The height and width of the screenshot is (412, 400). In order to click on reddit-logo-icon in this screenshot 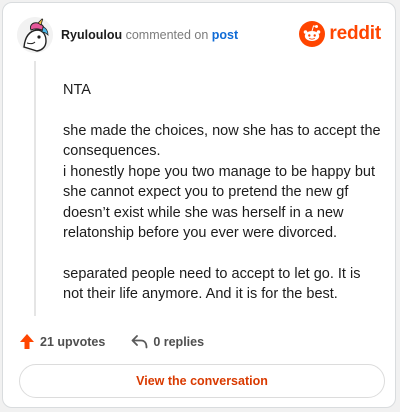, I will do `click(312, 34)`.